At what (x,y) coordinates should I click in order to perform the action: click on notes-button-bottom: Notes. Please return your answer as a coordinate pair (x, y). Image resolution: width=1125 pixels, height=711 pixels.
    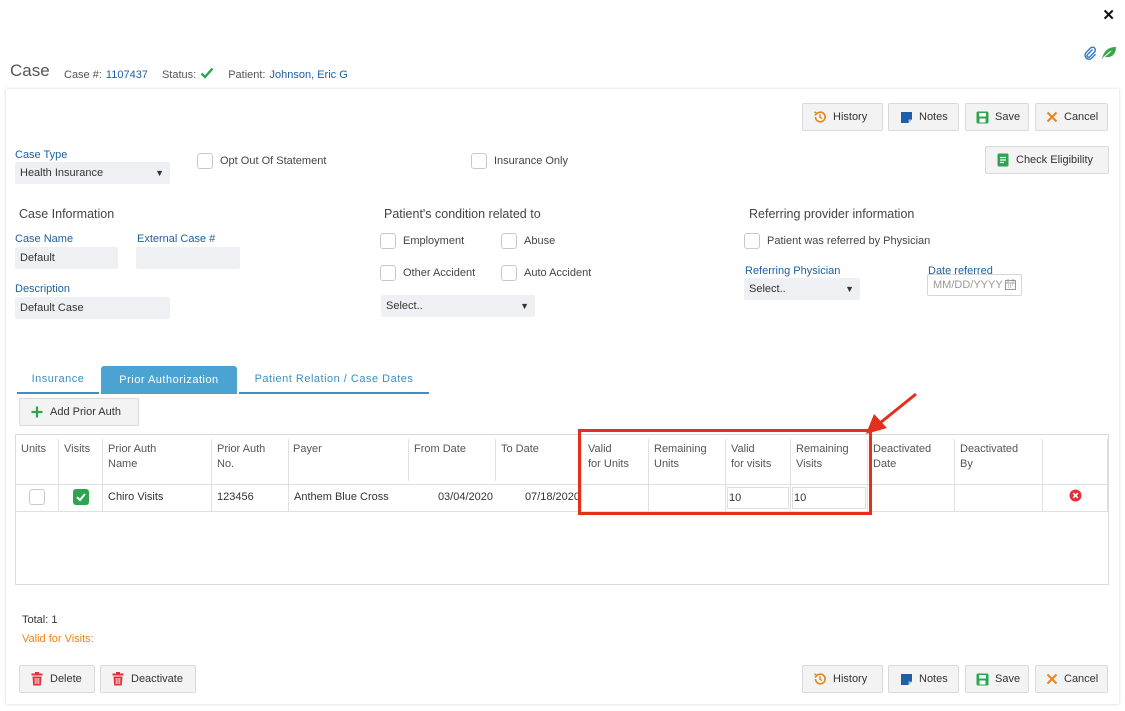
    Looking at the image, I should click on (923, 679).